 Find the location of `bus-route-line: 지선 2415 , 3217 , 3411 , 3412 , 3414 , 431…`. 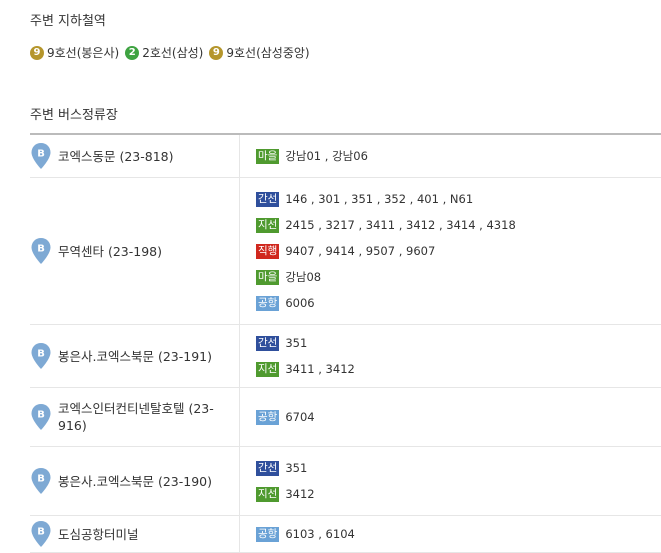

bus-route-line: 지선 2415 , 3217 , 3411 , 3412 , 3414 , 431… is located at coordinates (458, 225).